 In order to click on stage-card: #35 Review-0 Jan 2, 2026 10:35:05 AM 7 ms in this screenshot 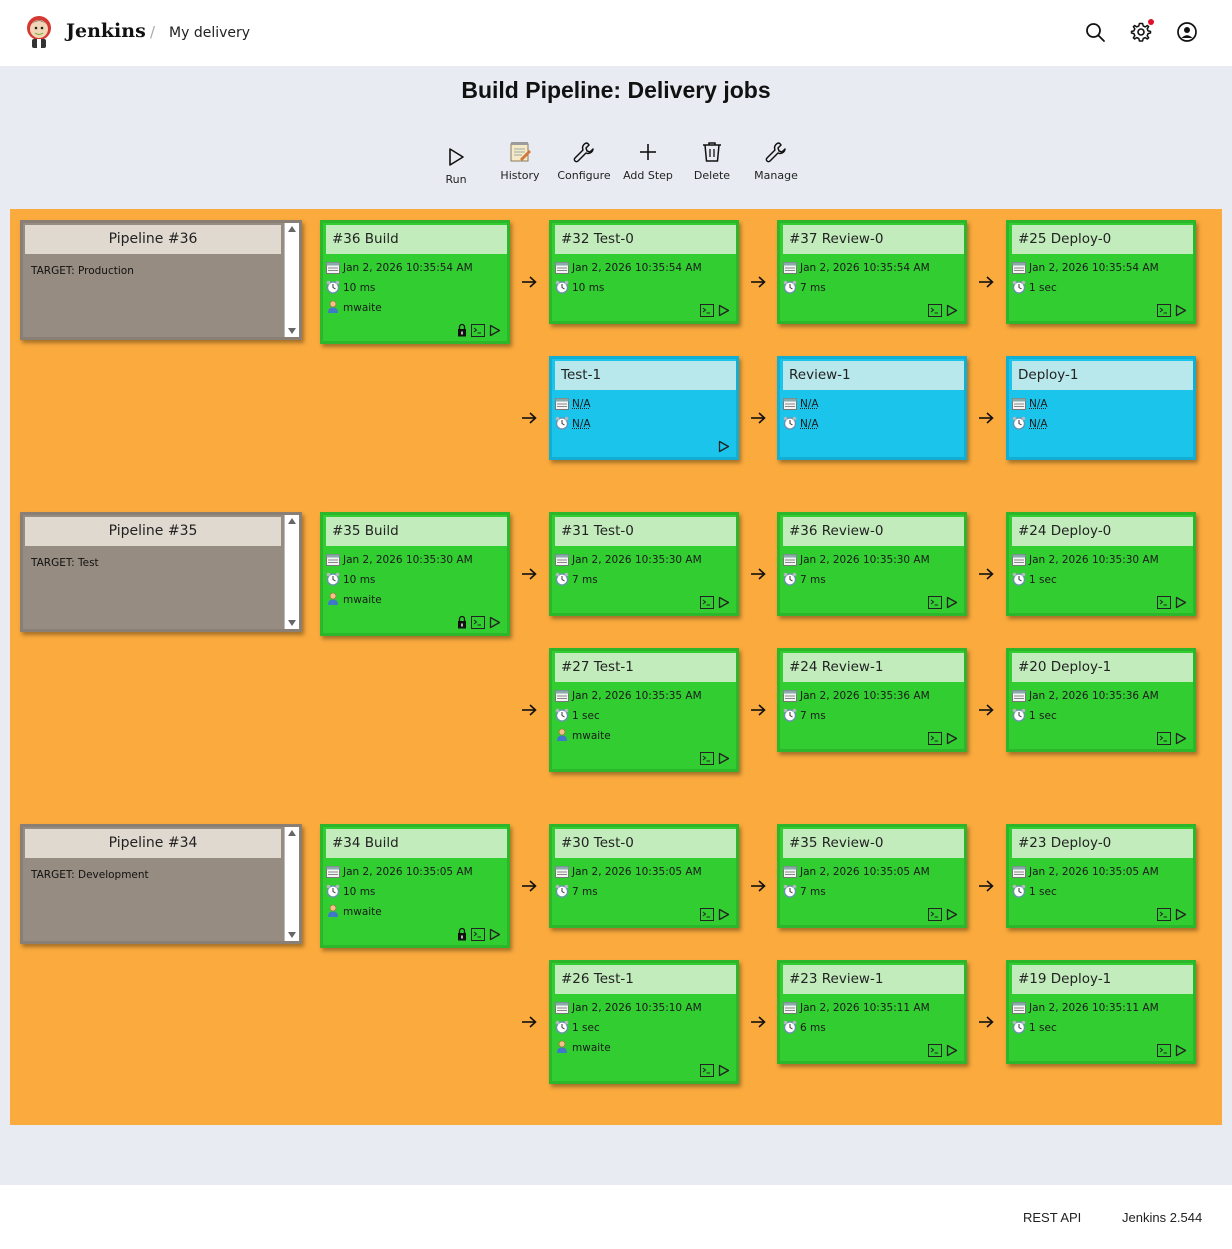, I will do `click(872, 876)`.